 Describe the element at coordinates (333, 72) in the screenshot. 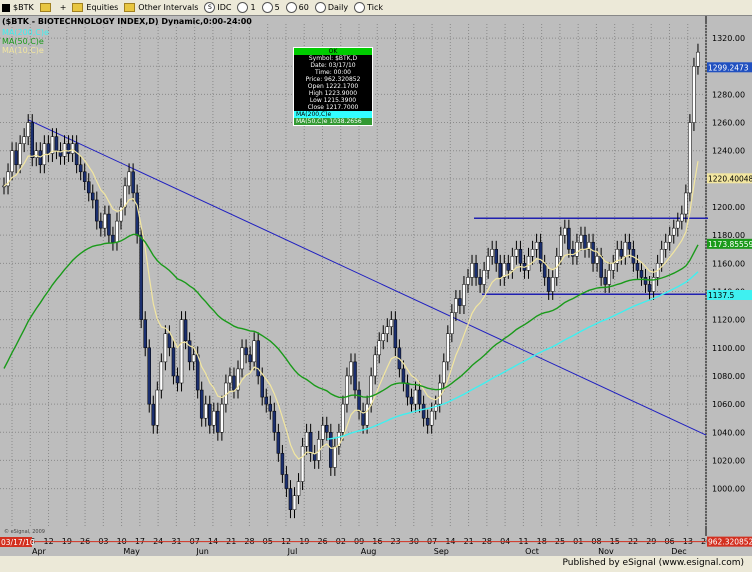

I see `popup-time: Time: 00:00` at that location.